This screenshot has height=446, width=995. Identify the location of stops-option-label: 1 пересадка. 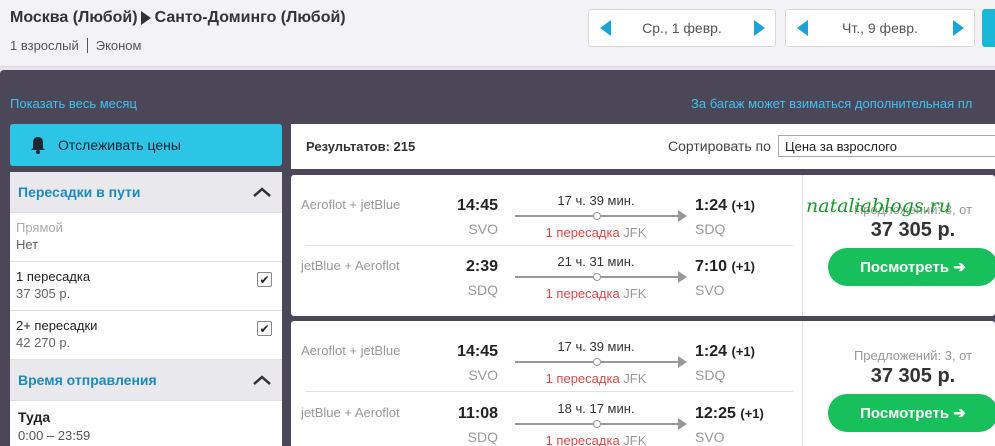
(53, 276).